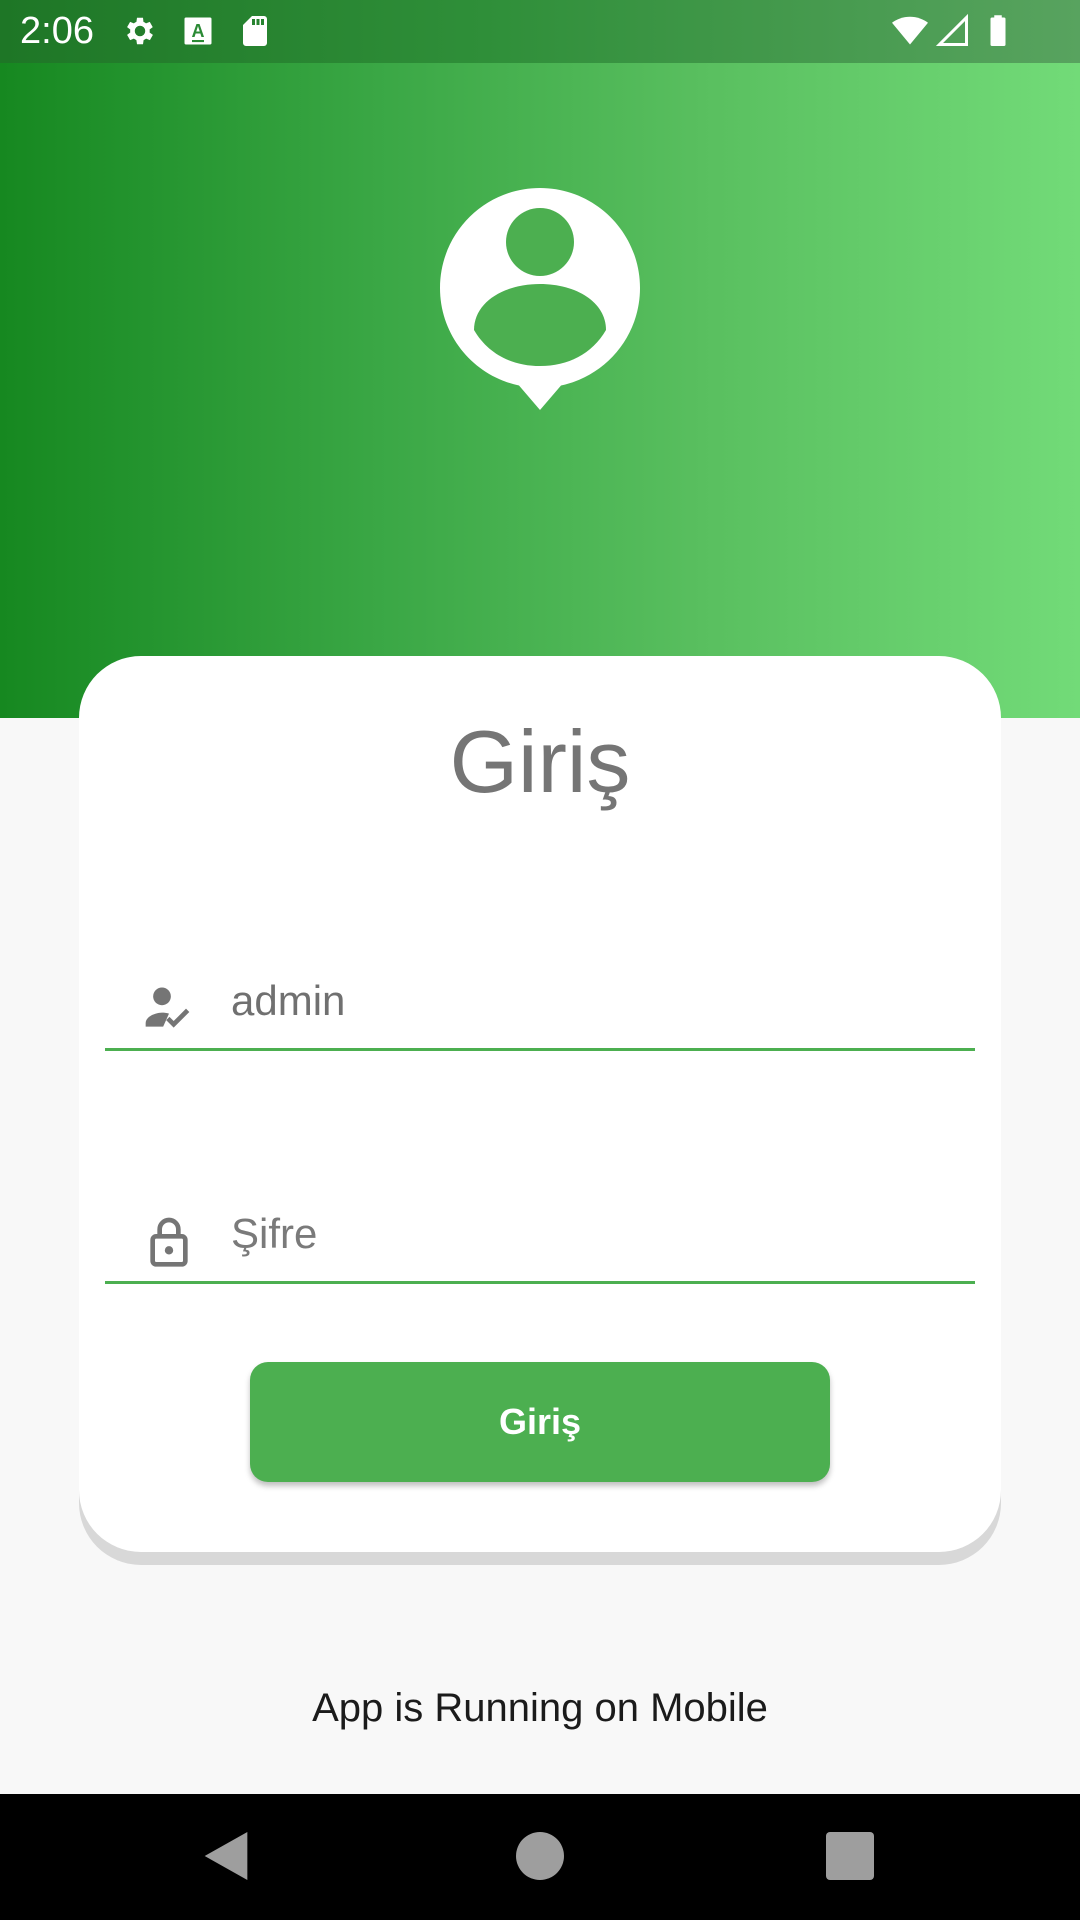 The width and height of the screenshot is (1080, 1920). Describe the element at coordinates (226, 1856) in the screenshot. I see `back-icon` at that location.